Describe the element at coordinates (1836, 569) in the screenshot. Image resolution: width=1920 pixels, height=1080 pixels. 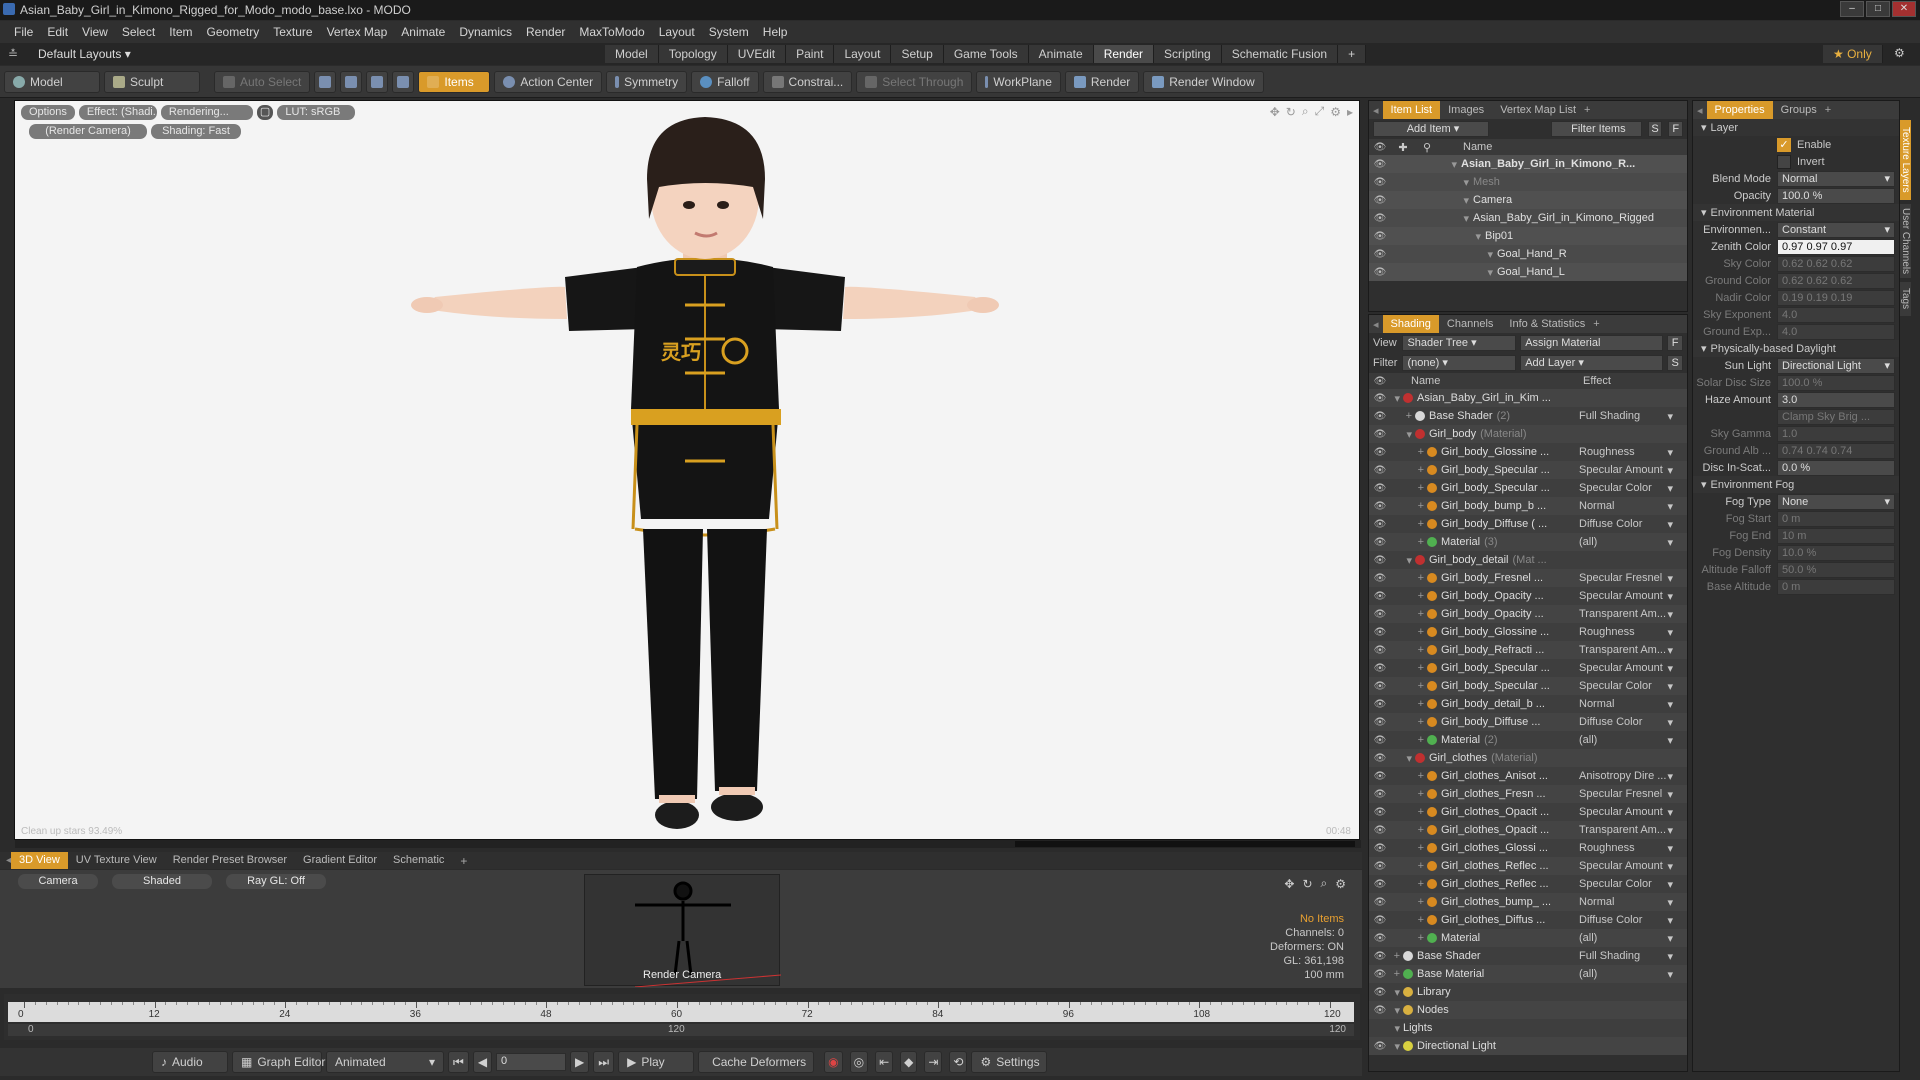
I see `property-value: 50.0 %` at that location.